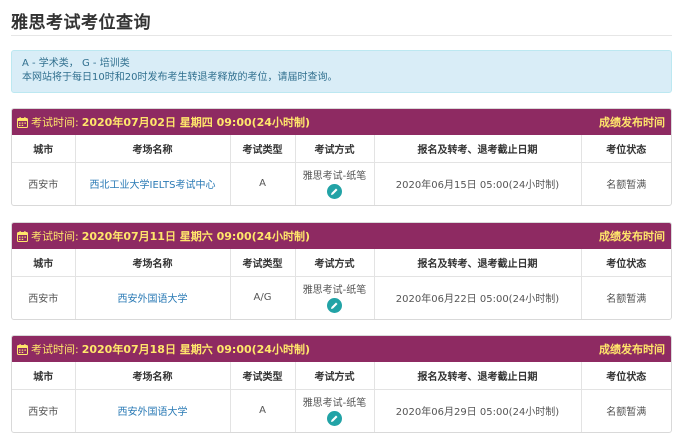 Image resolution: width=676 pixels, height=435 pixels. What do you see at coordinates (478, 410) in the screenshot?
I see `deadline-cell: 2020年06月29日 05:00(24小时制)` at bounding box center [478, 410].